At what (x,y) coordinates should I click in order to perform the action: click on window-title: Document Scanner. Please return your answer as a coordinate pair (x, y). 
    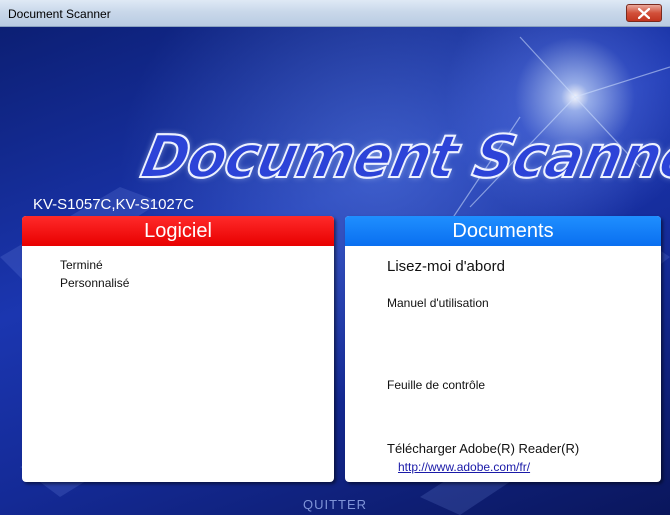
    Looking at the image, I should click on (59, 14).